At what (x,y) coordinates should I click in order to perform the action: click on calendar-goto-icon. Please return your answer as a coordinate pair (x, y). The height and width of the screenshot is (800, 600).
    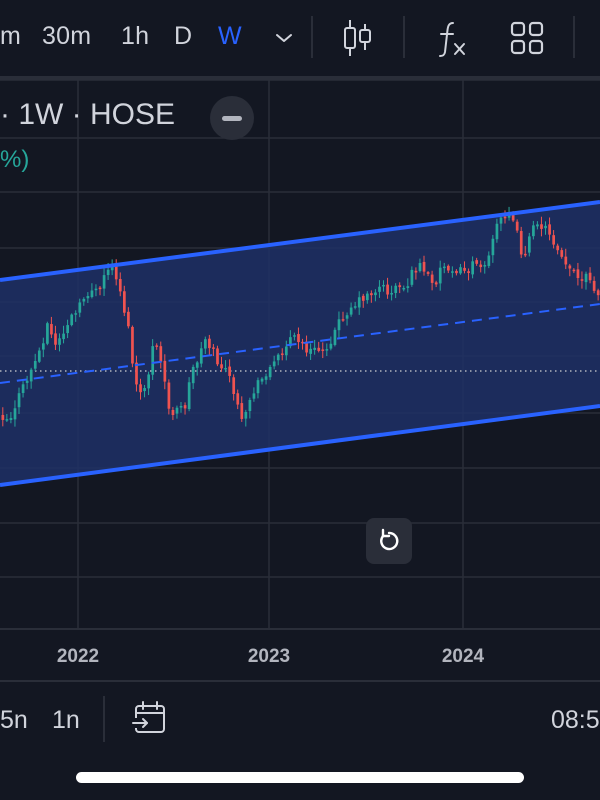
    Looking at the image, I should click on (148, 717).